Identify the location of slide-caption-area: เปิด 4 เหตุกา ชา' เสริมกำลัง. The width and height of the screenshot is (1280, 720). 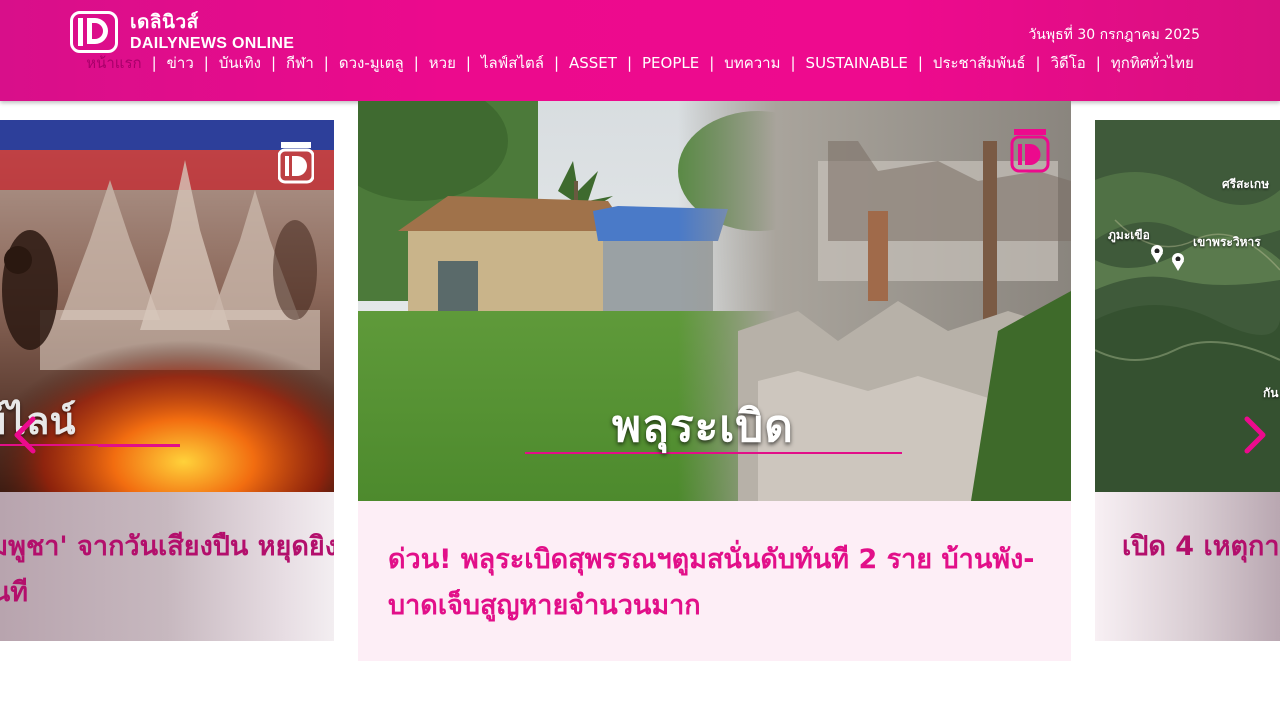
(1187, 566).